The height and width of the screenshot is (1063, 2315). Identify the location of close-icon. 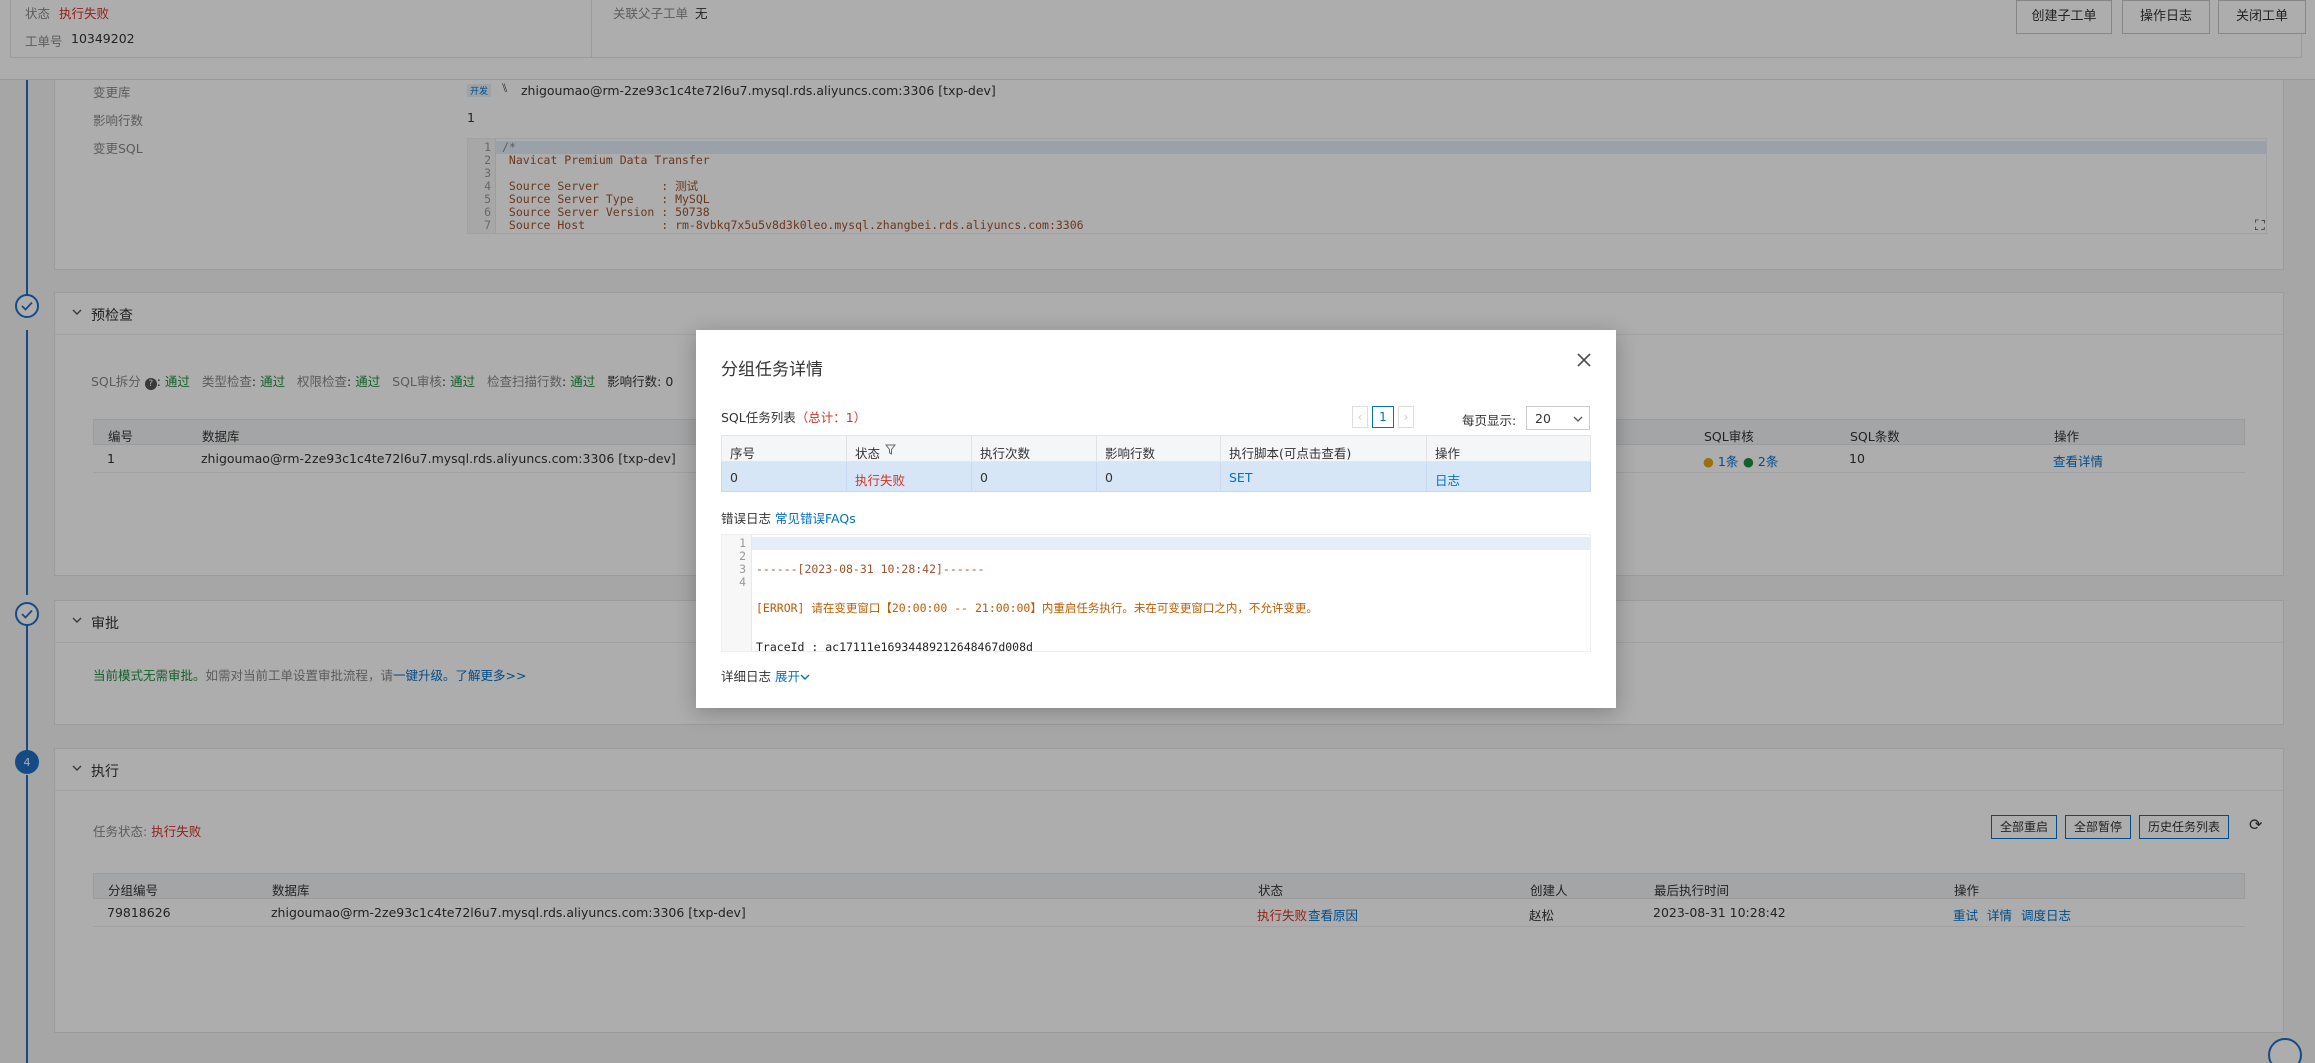
(1584, 360).